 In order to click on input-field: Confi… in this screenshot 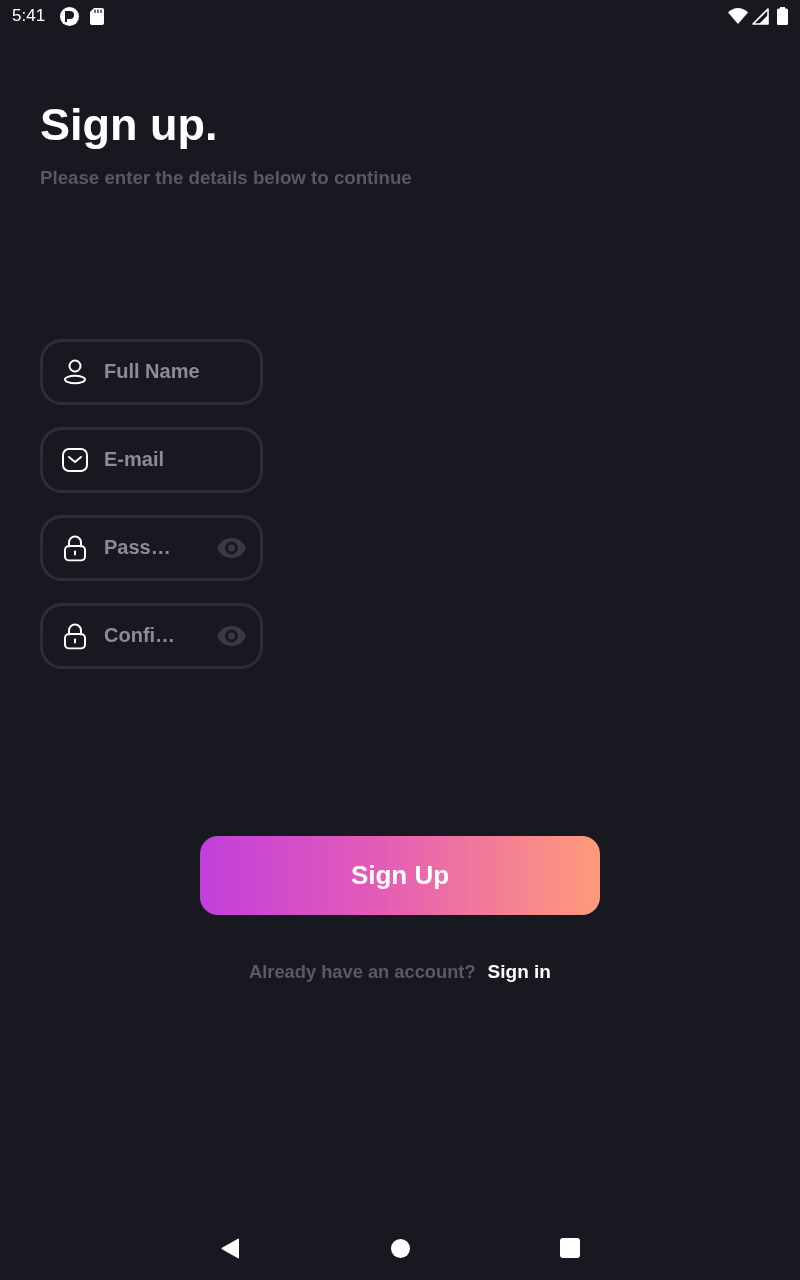, I will do `click(151, 635)`.